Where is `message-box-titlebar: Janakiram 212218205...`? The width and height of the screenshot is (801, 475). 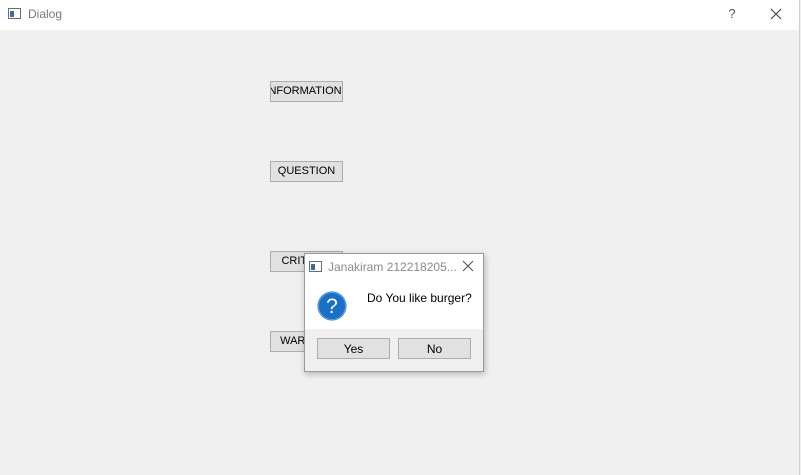
message-box-titlebar: Janakiram 212218205... is located at coordinates (394, 266).